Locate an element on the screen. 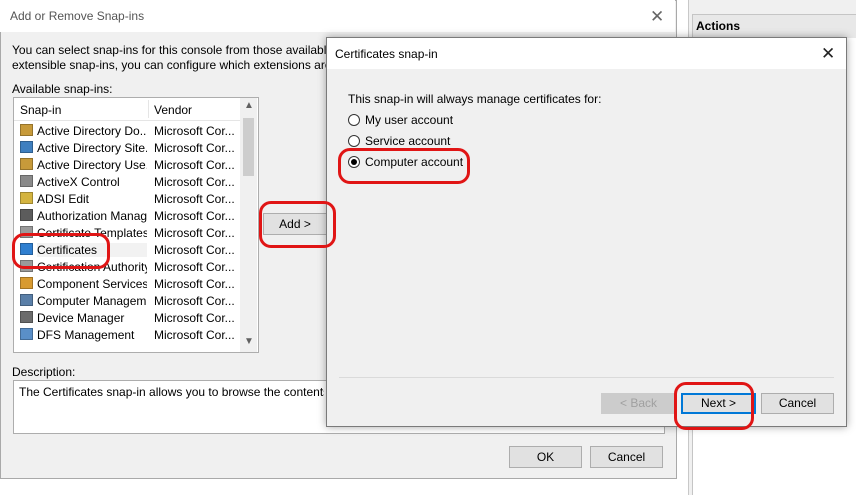 Image resolution: width=856 pixels, height=495 pixels. cert-dialog-close-icon: ✕ is located at coordinates (828, 54).